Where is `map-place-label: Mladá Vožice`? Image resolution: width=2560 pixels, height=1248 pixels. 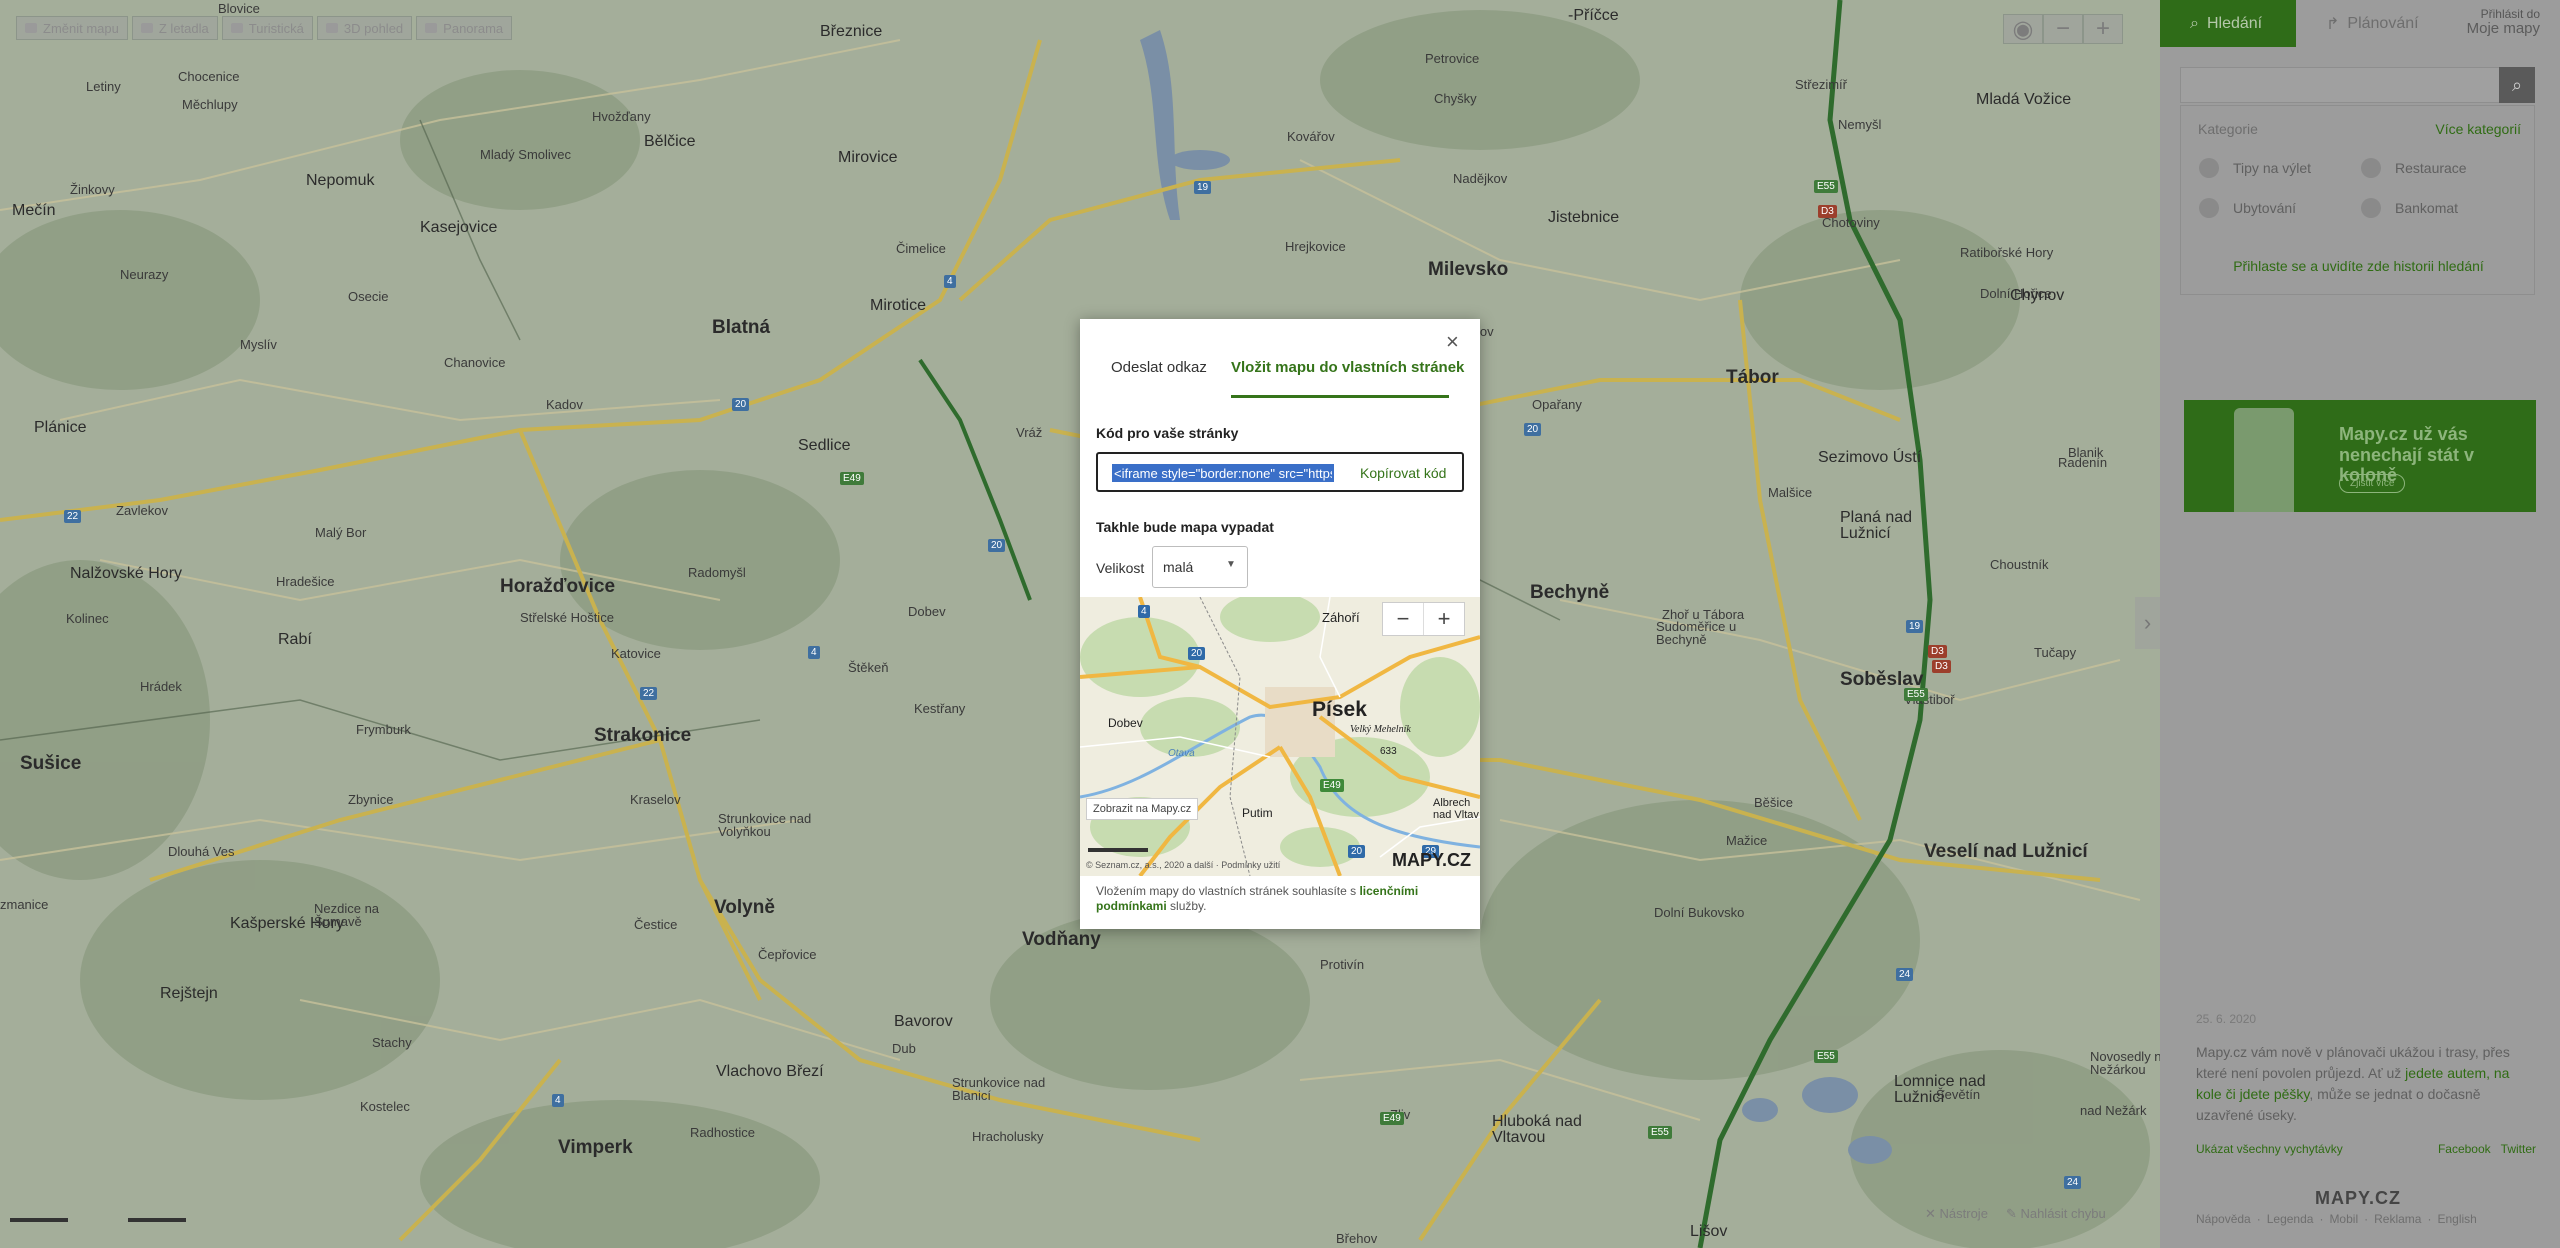 map-place-label: Mladá Vožice is located at coordinates (2023, 100).